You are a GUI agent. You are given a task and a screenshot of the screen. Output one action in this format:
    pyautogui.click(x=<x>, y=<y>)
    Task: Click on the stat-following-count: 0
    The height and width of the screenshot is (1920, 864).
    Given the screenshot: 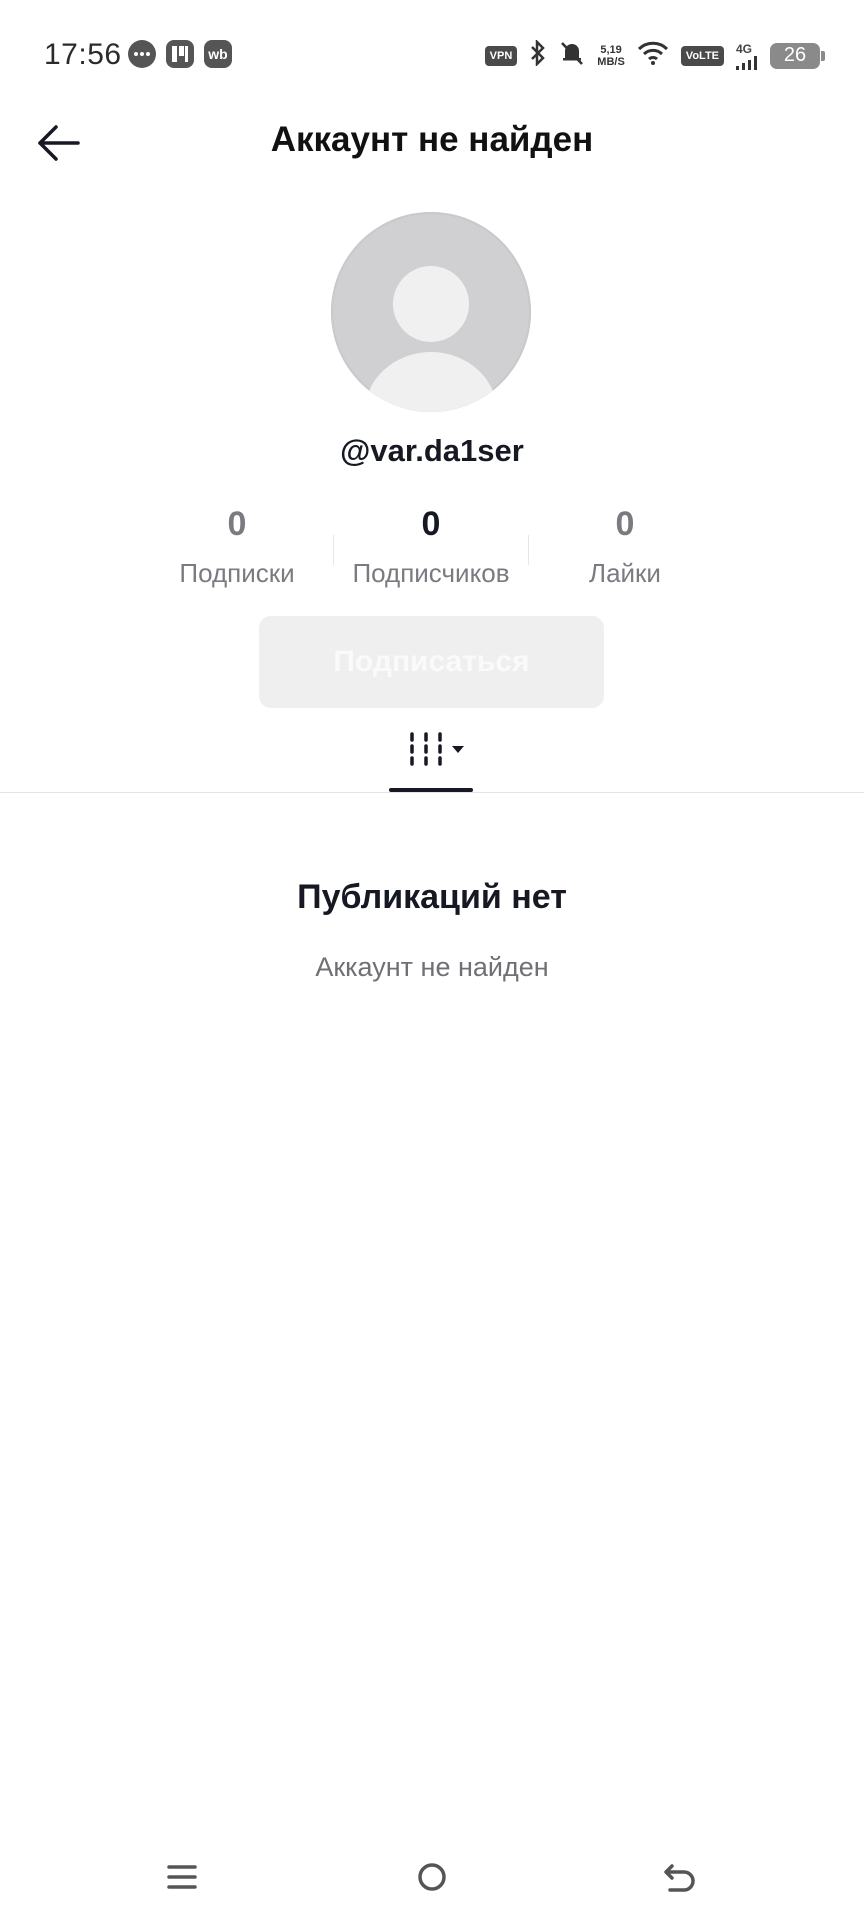 What is the action you would take?
    pyautogui.click(x=237, y=524)
    